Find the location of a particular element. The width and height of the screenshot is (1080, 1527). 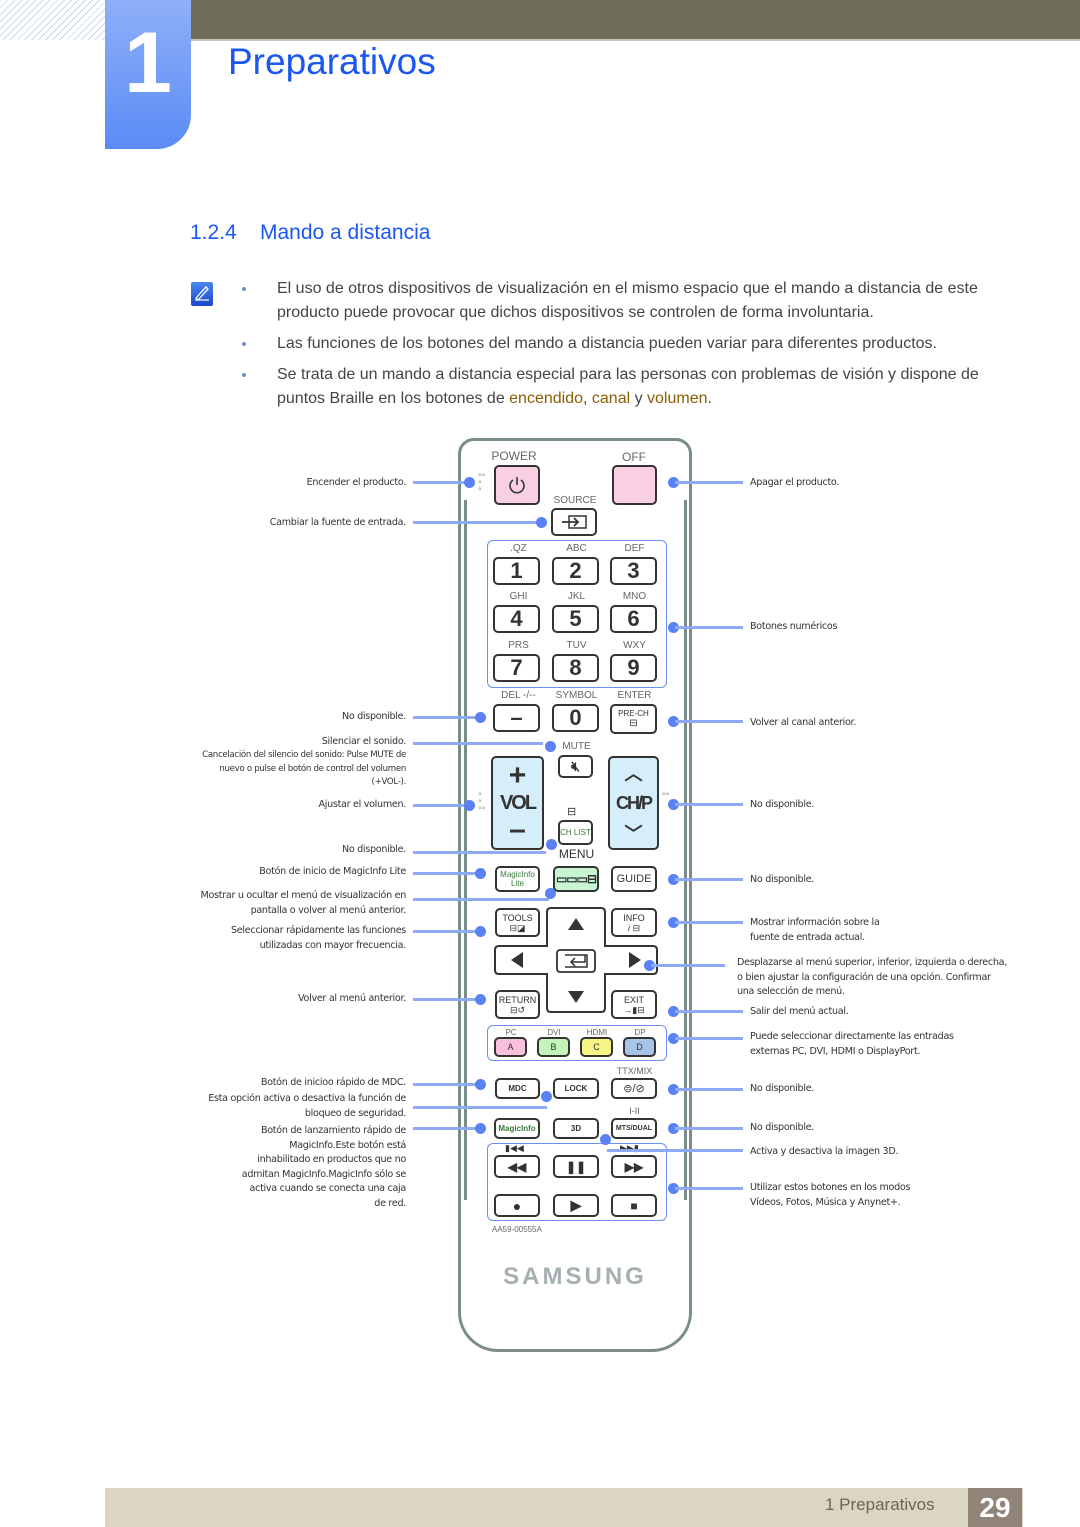

digit-8-button: 8 is located at coordinates (575, 668).